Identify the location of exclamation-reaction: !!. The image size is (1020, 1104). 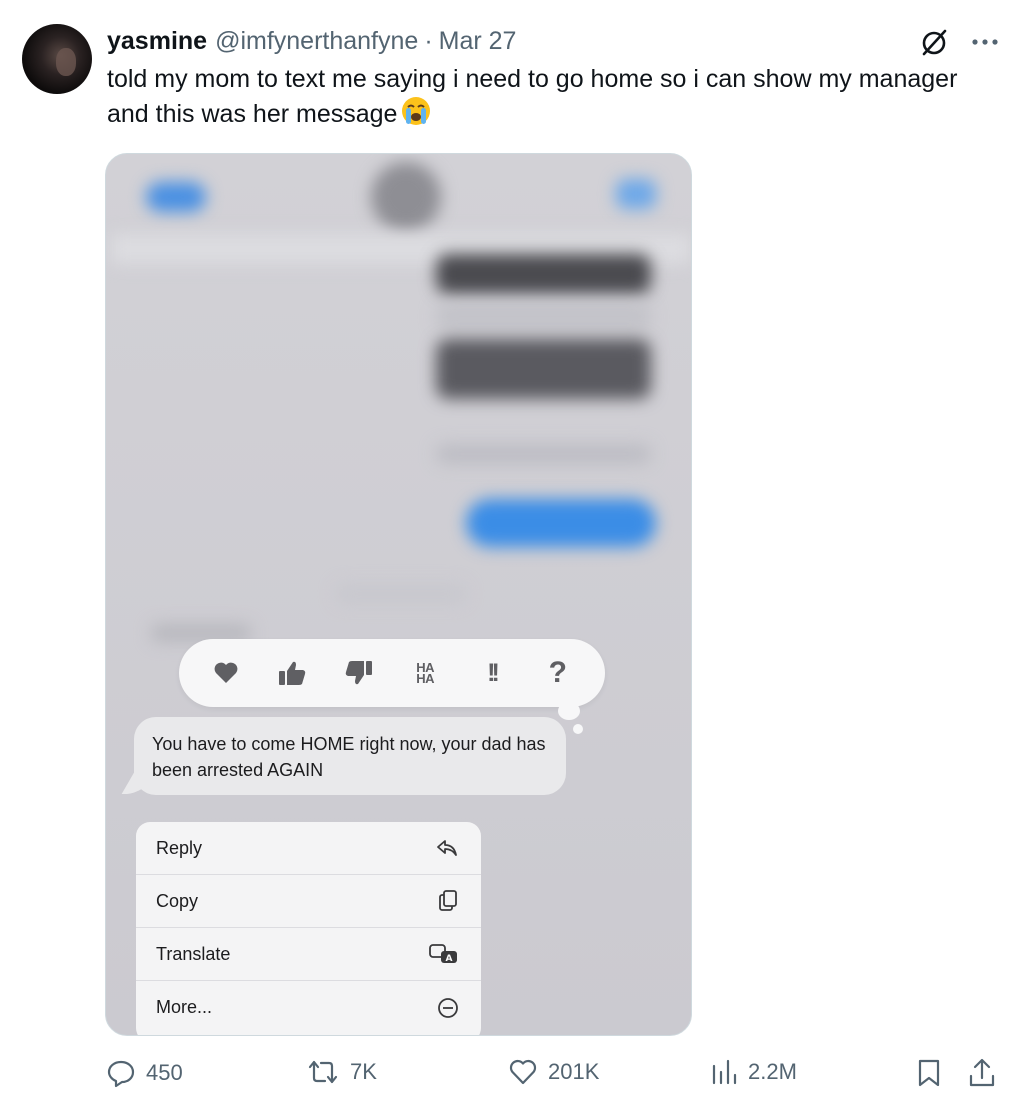
(491, 673).